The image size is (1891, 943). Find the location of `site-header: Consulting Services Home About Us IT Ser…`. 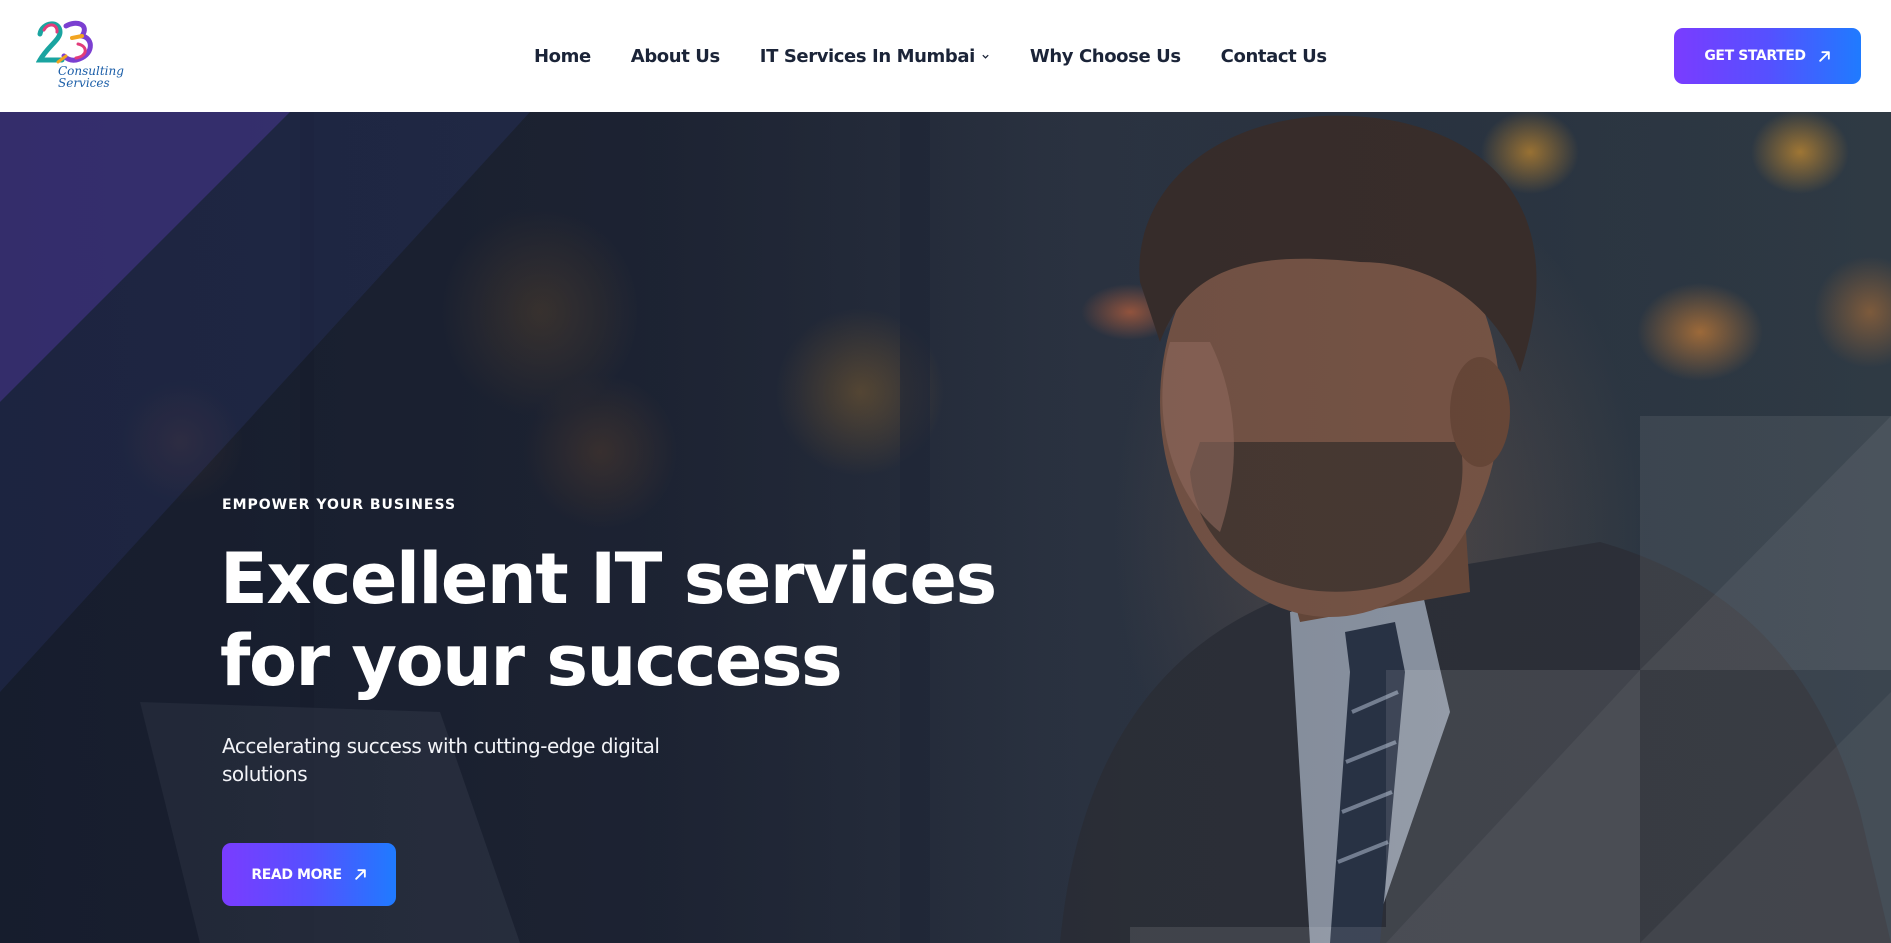

site-header: Consulting Services Home About Us IT Ser… is located at coordinates (945, 56).